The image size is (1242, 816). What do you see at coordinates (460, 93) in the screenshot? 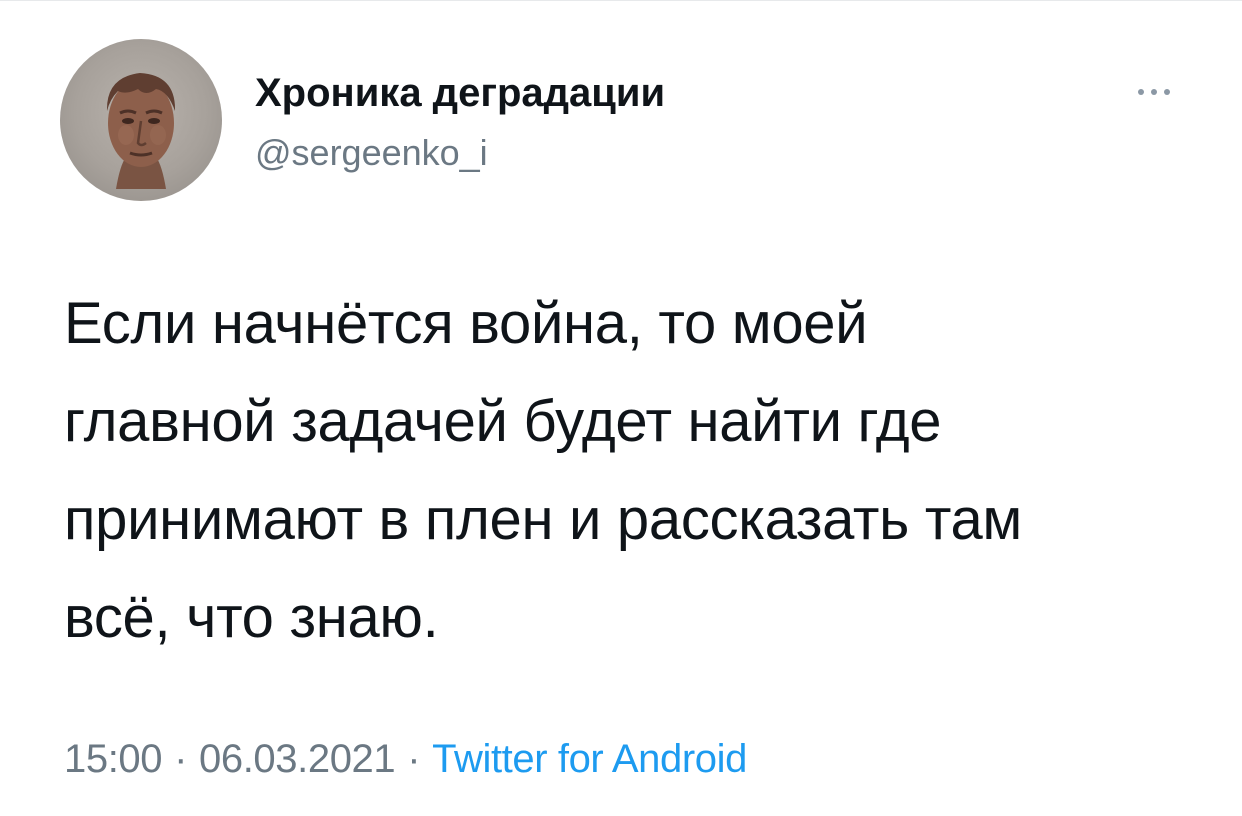
I see `author-display-name: Хроника деградации` at bounding box center [460, 93].